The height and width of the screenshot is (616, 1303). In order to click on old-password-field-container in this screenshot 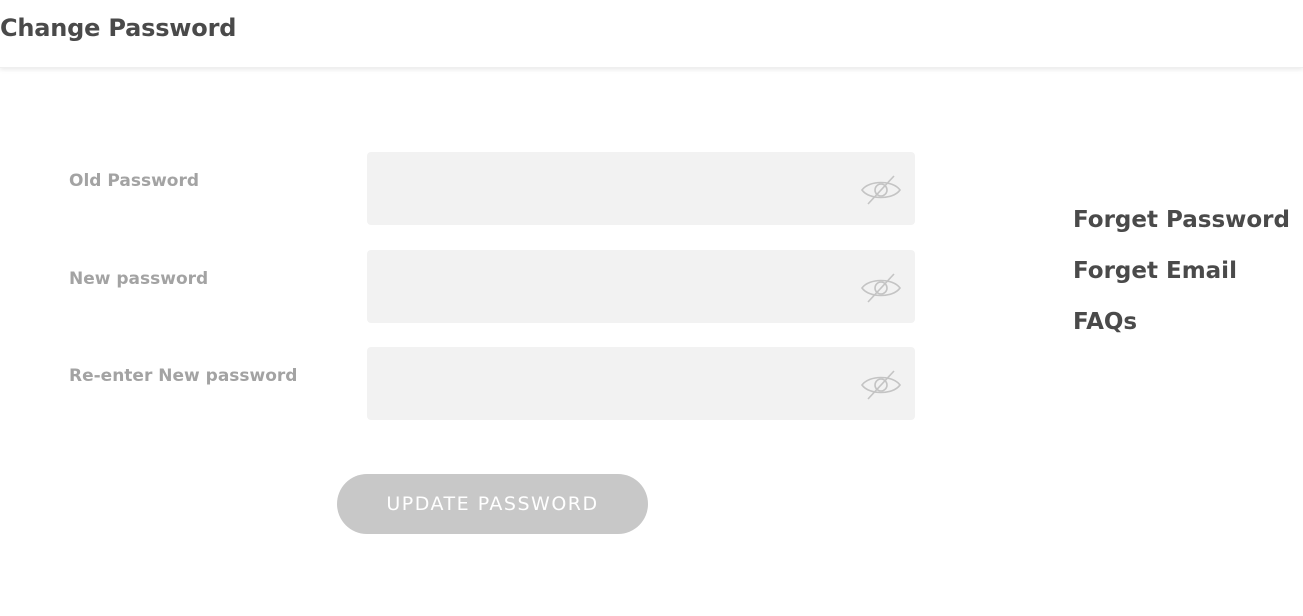, I will do `click(641, 188)`.